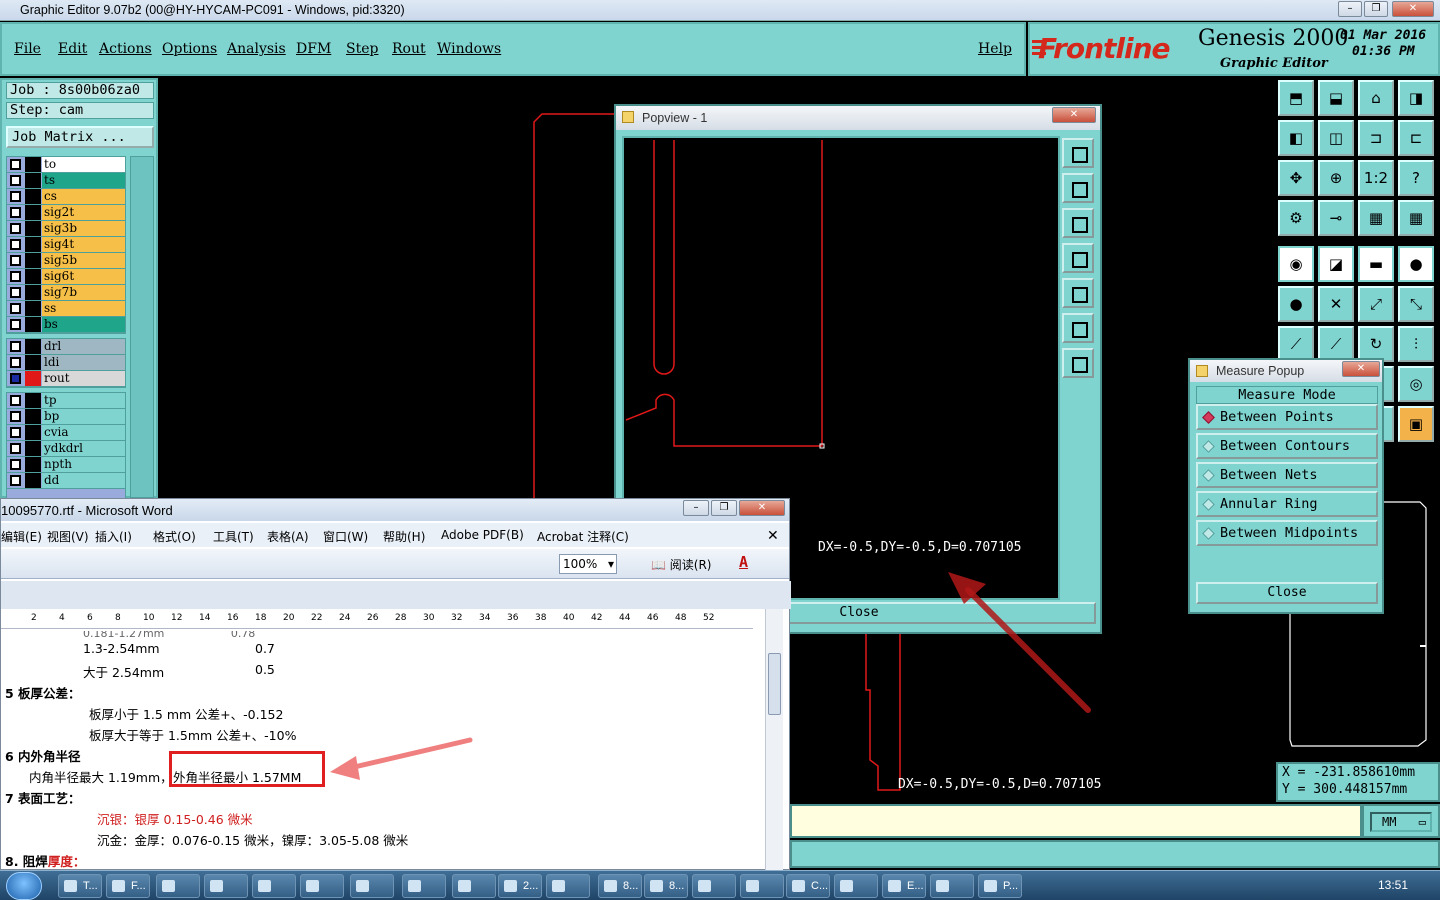 Image resolution: width=1440 pixels, height=900 pixels. Describe the element at coordinates (409, 49) in the screenshot. I see `menu-rout: Rout` at that location.